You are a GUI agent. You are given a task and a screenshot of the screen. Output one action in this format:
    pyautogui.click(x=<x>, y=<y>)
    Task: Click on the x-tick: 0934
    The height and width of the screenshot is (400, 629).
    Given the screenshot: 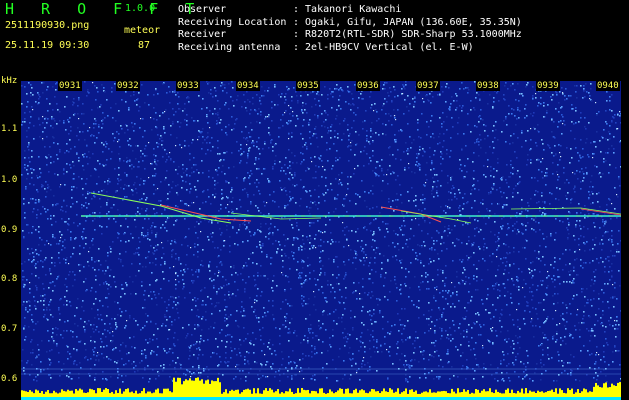 What is the action you would take?
    pyautogui.click(x=248, y=86)
    